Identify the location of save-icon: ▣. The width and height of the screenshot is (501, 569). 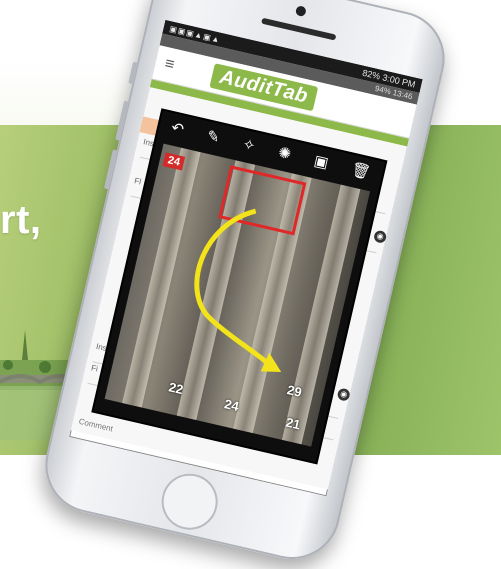
(321, 161).